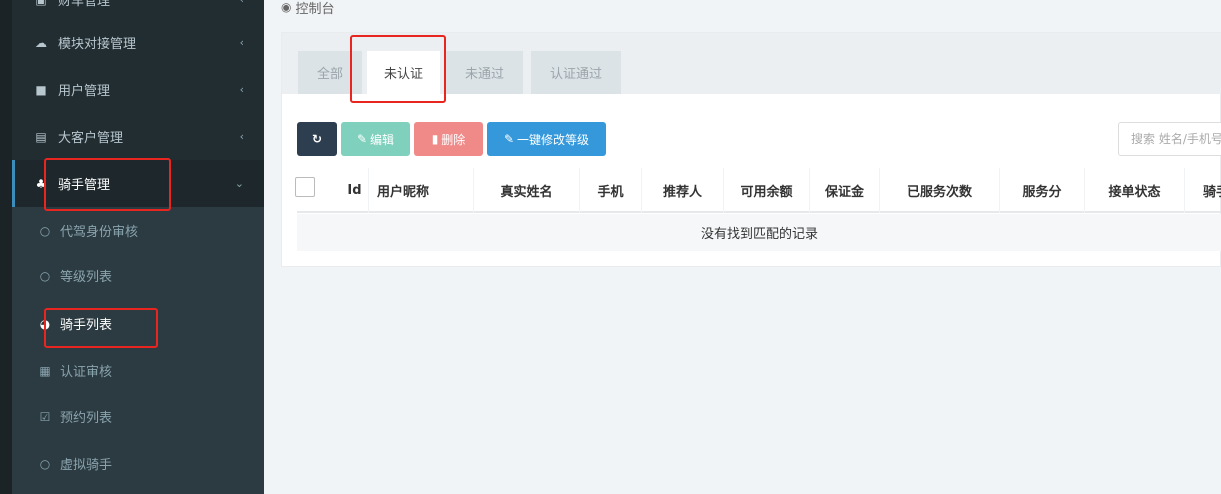 This screenshot has width=1221, height=494. I want to click on col-header-nickname: 用户昵称, so click(421, 190).